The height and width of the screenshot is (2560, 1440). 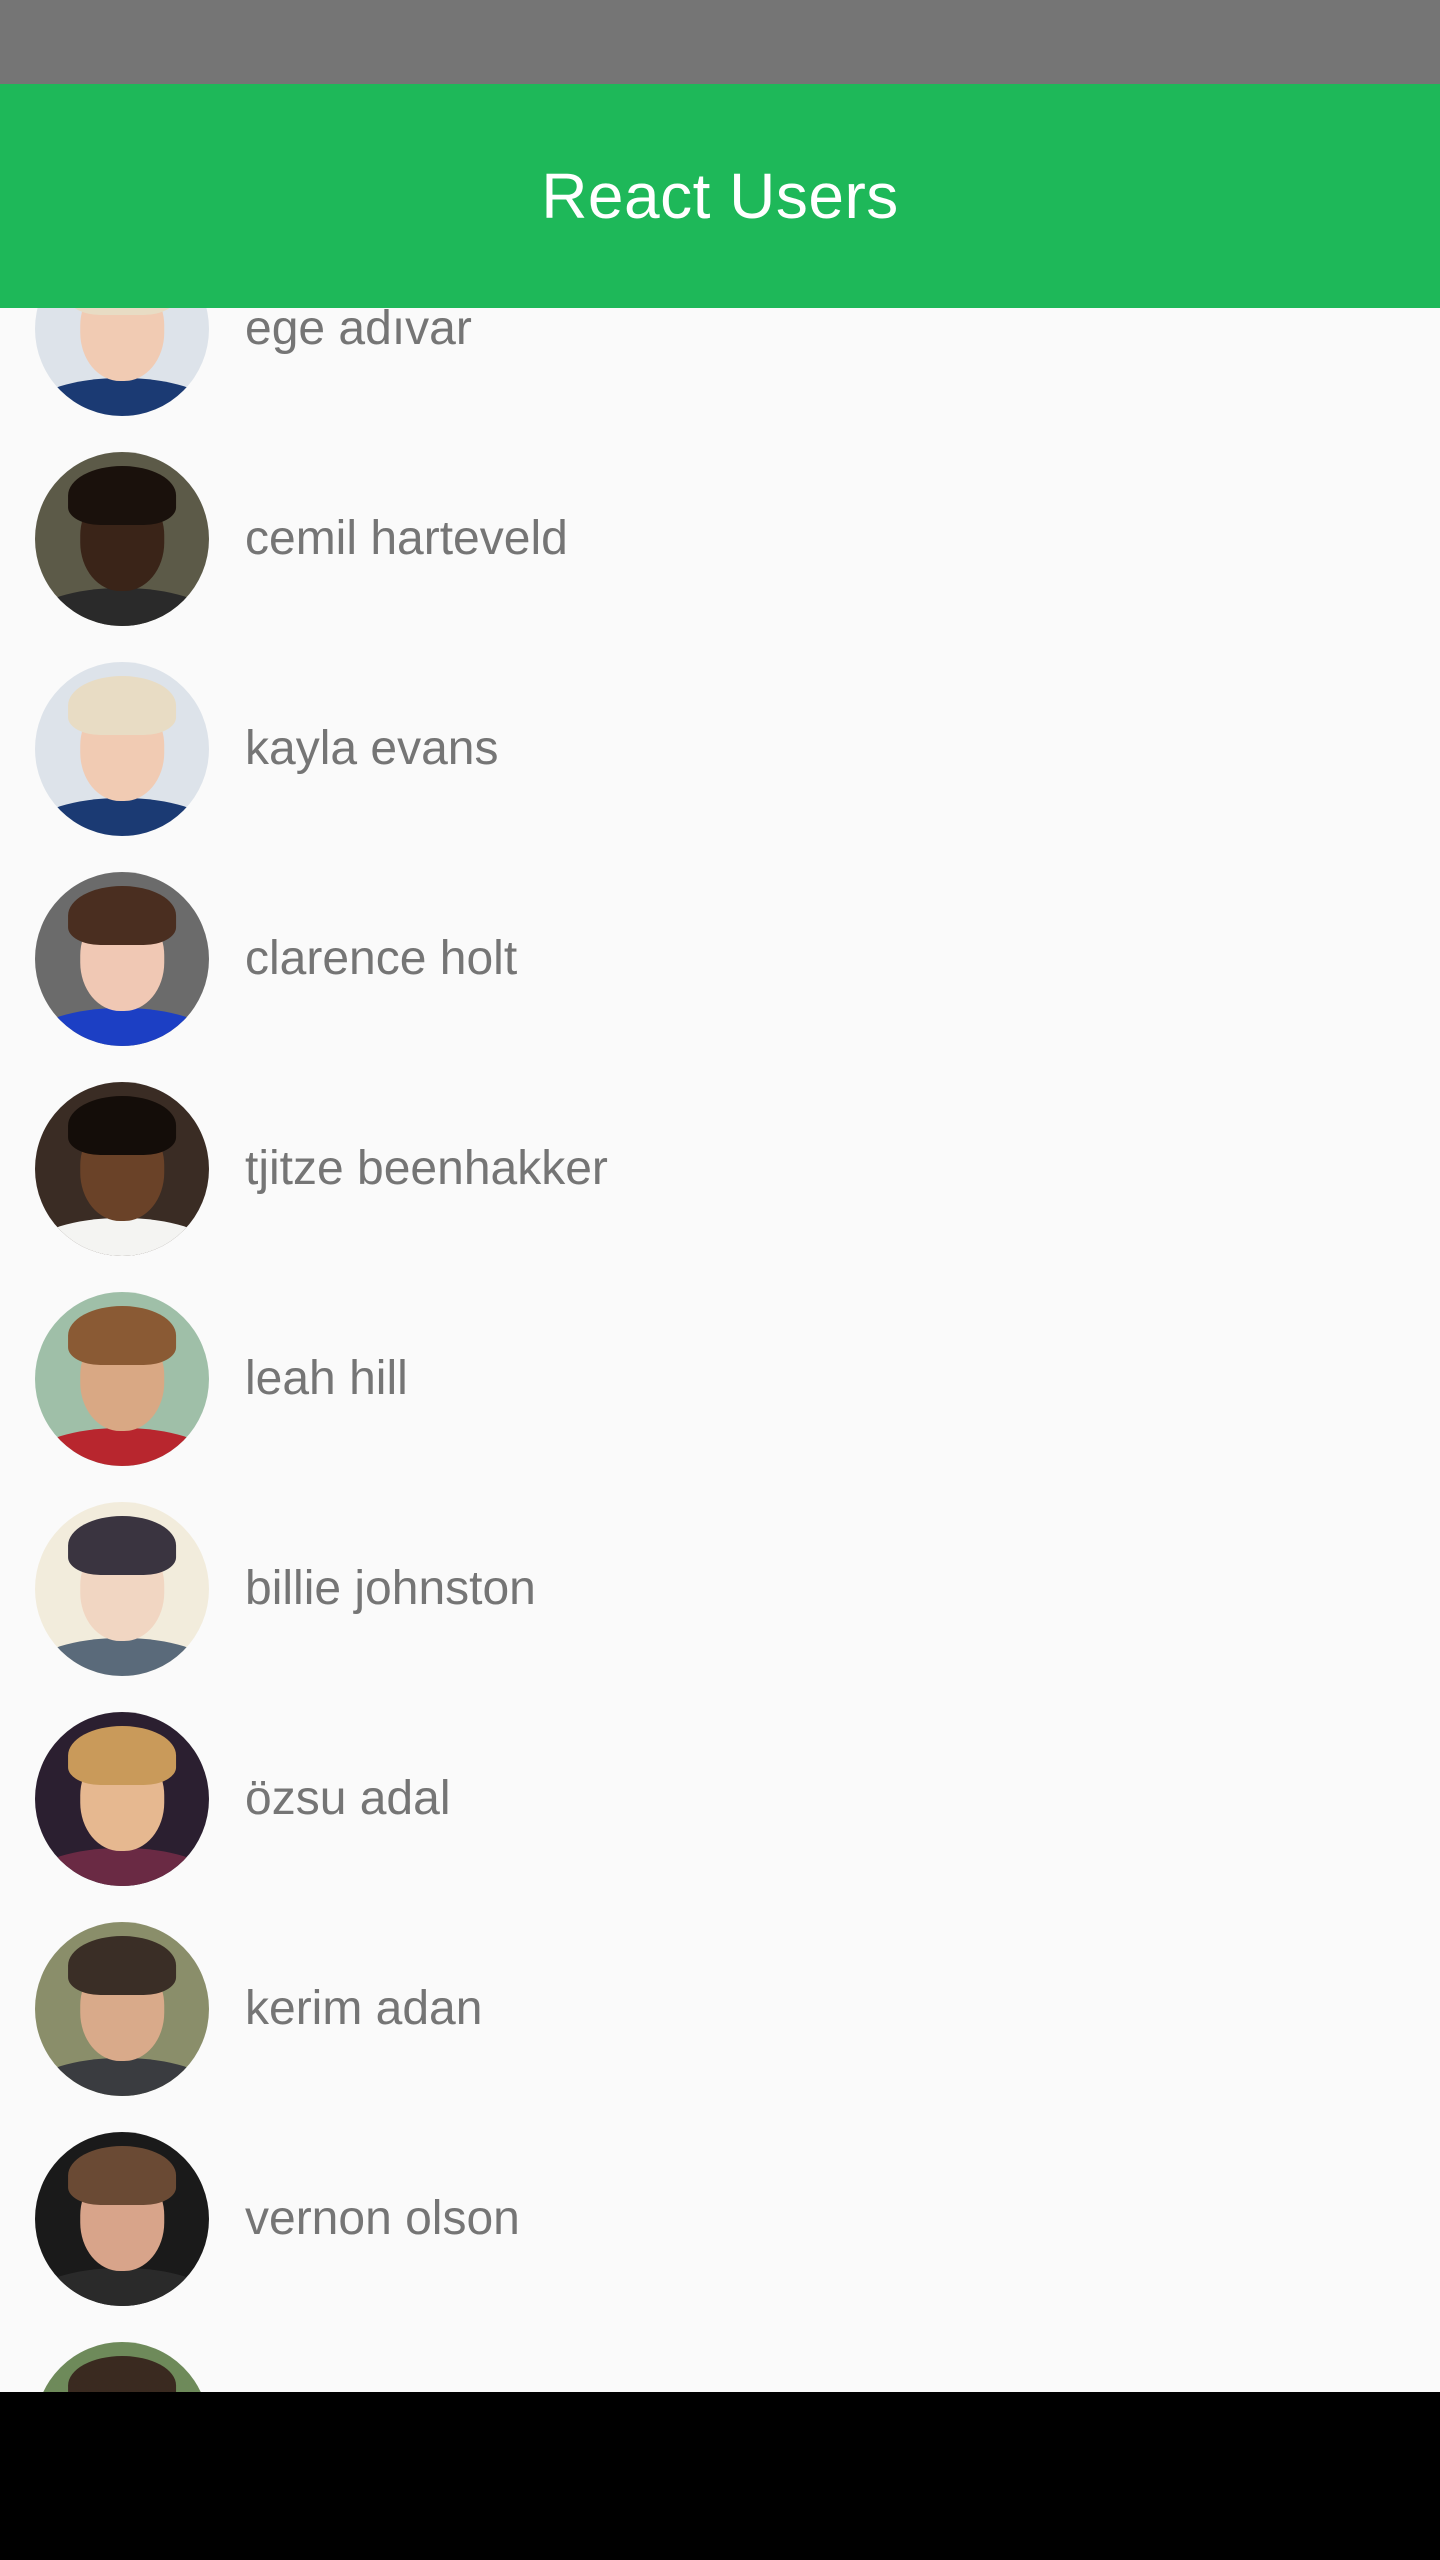 What do you see at coordinates (720, 1169) in the screenshot?
I see `user-list-item: tjitze beenhakker` at bounding box center [720, 1169].